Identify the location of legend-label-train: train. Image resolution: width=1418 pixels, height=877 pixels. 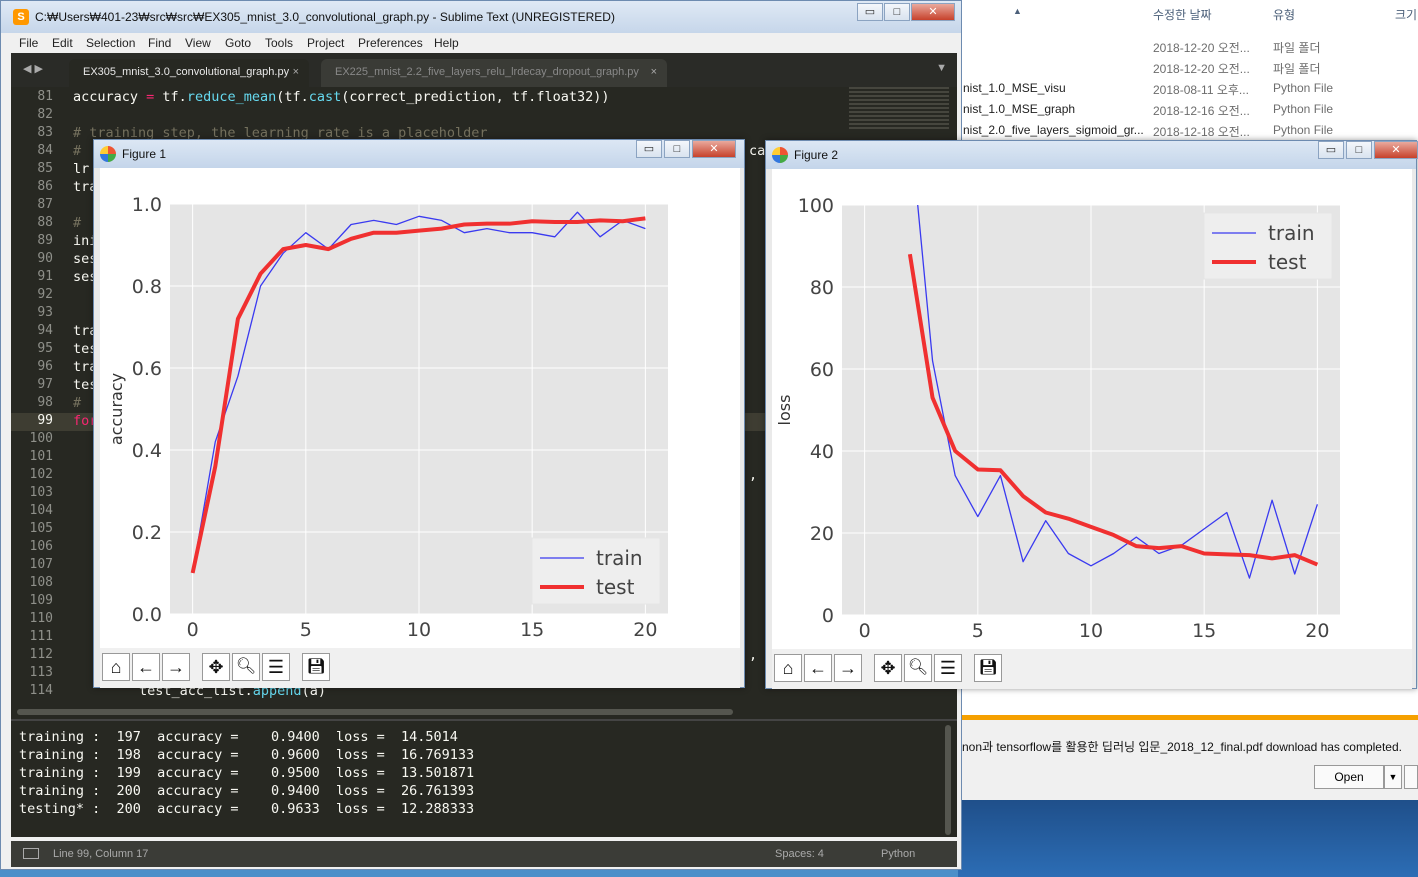
(619, 558).